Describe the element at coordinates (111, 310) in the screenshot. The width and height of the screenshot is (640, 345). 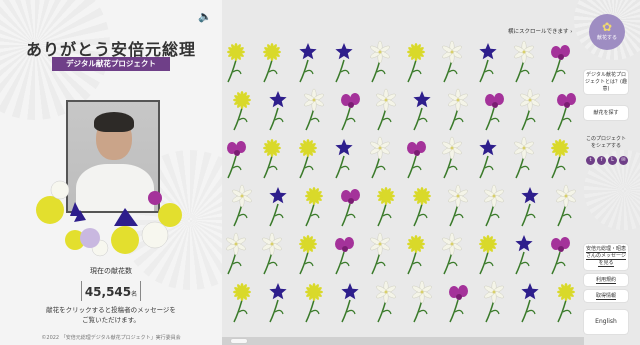
I see `instruction-line: 献花をクリックすると投稿者のメッセージを` at that location.